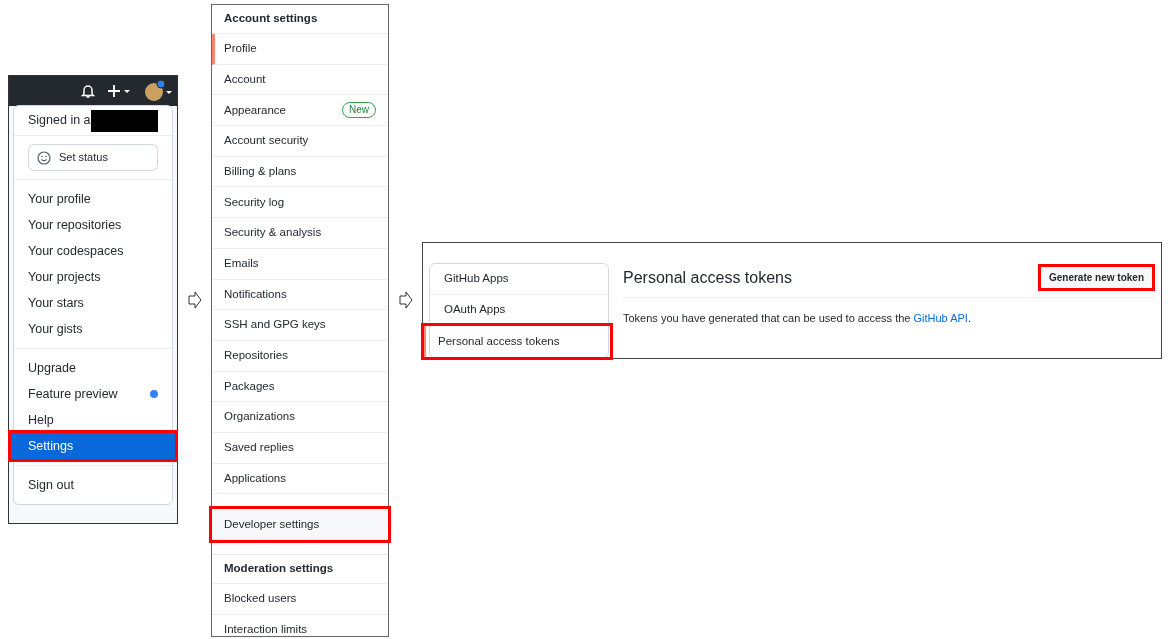  I want to click on sidebar-item: Account, so click(300, 80).